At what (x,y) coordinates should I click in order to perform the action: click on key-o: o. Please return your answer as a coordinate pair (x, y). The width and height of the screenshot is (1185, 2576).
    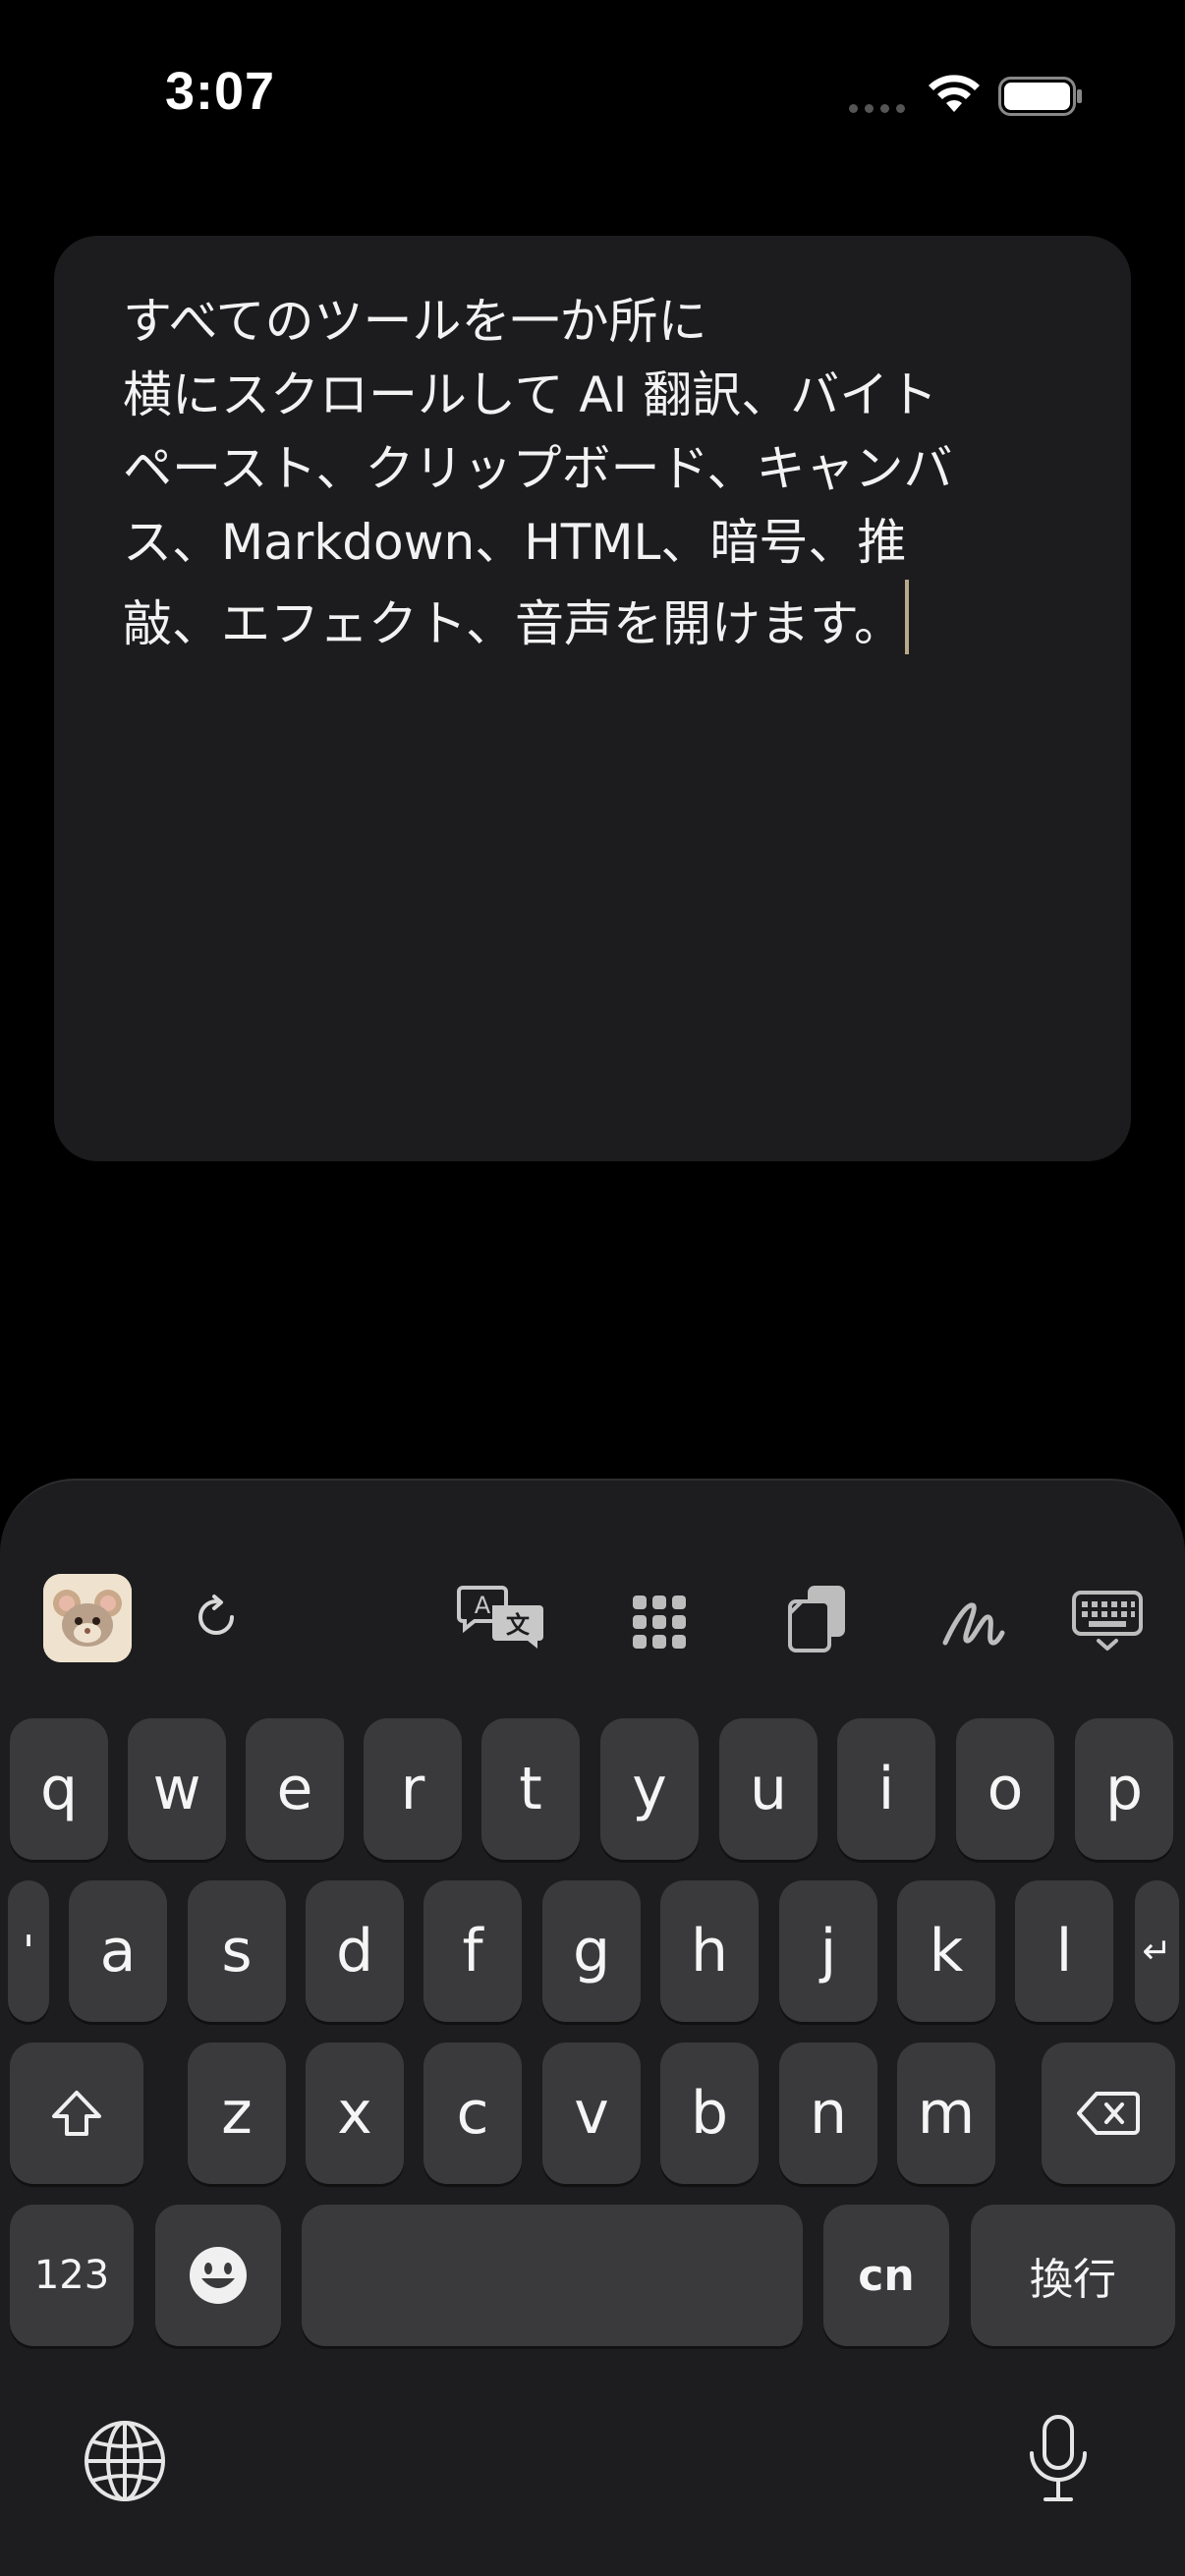
    Looking at the image, I should click on (1005, 1789).